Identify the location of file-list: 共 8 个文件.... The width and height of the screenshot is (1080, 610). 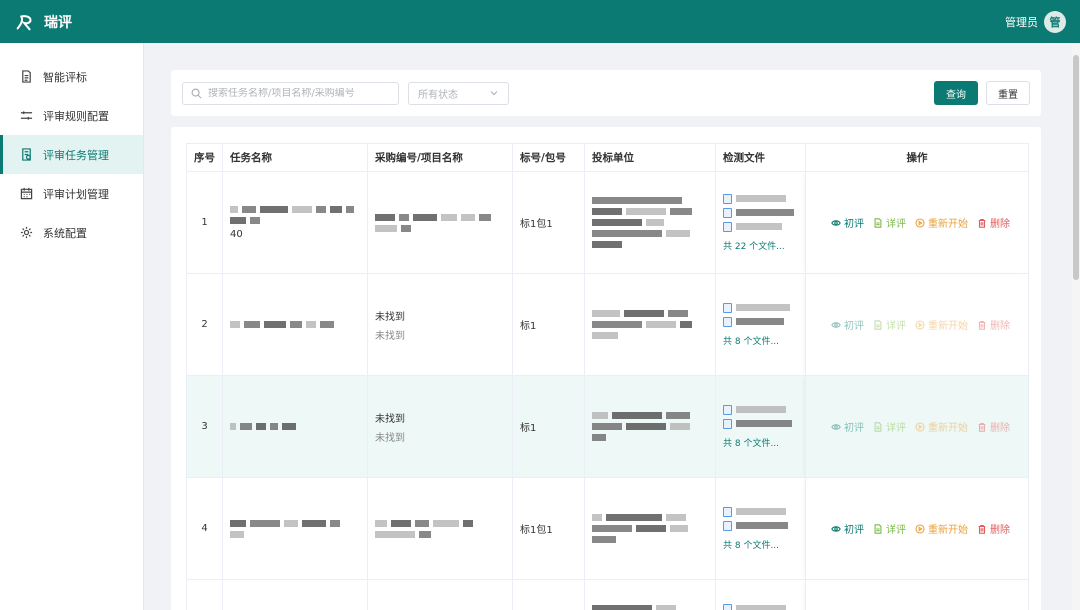
(764, 426).